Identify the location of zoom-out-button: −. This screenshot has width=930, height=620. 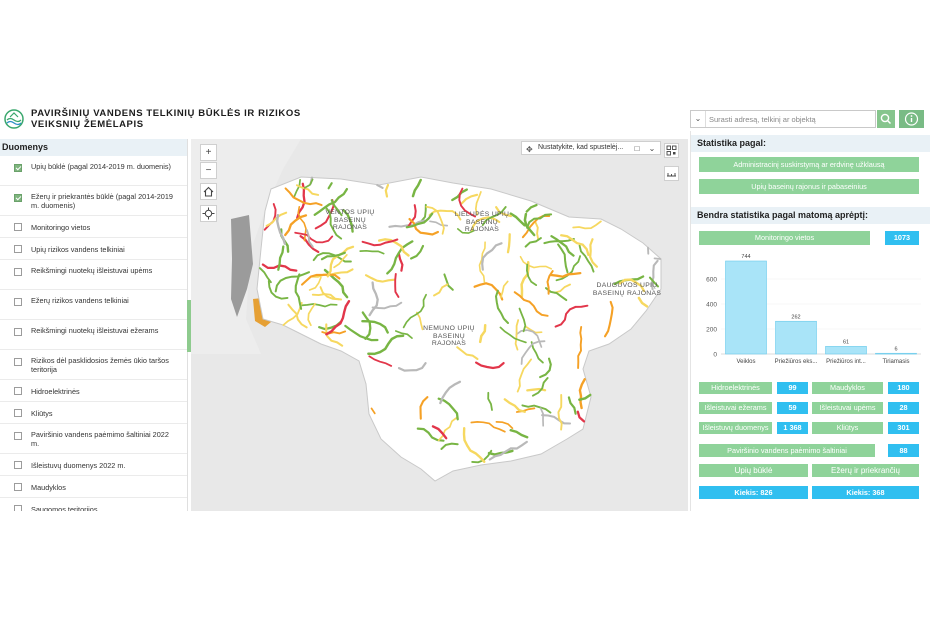
(208, 170).